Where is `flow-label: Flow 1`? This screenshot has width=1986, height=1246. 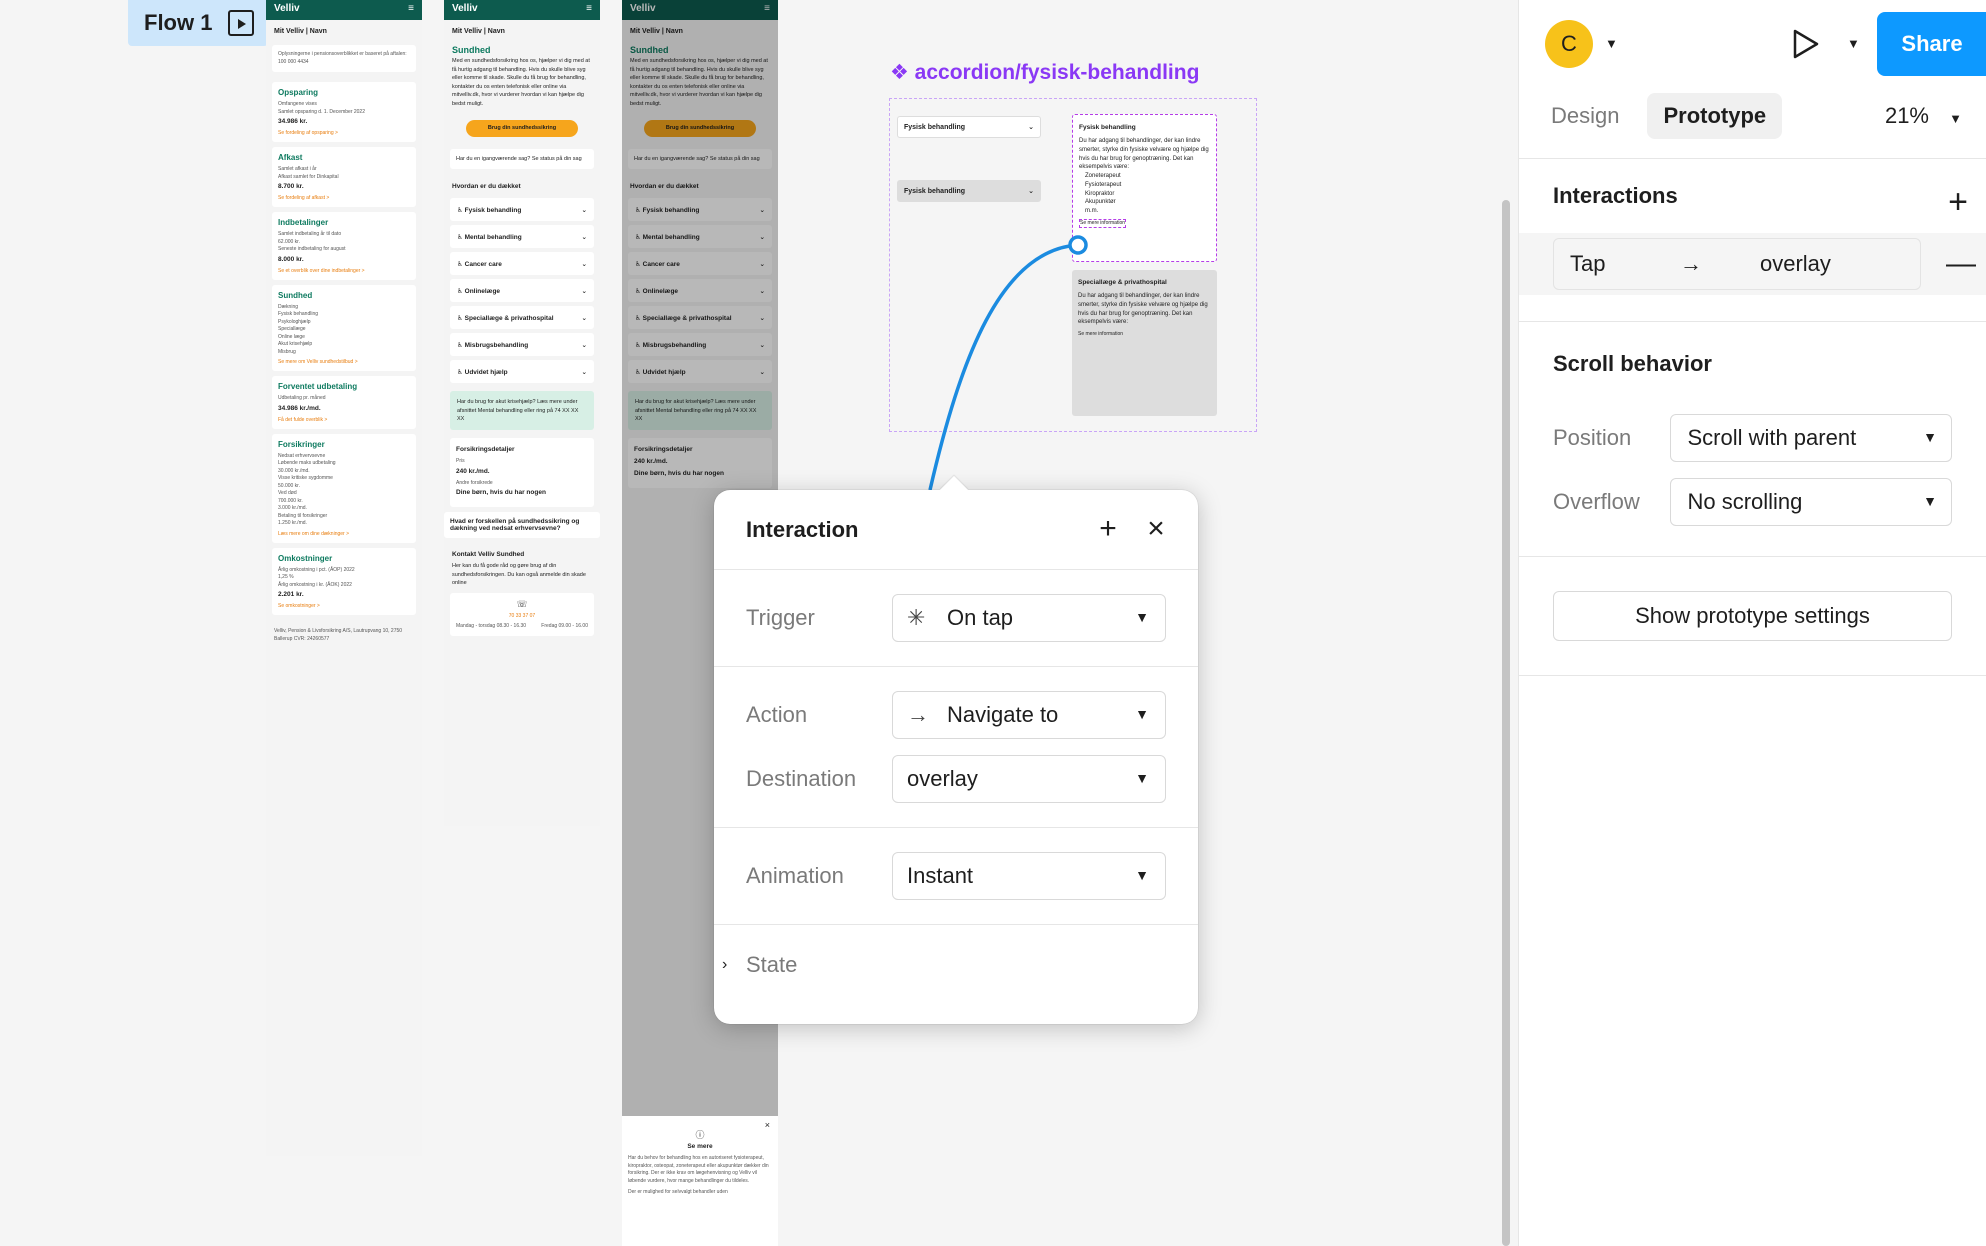 flow-label: Flow 1 is located at coordinates (198, 23).